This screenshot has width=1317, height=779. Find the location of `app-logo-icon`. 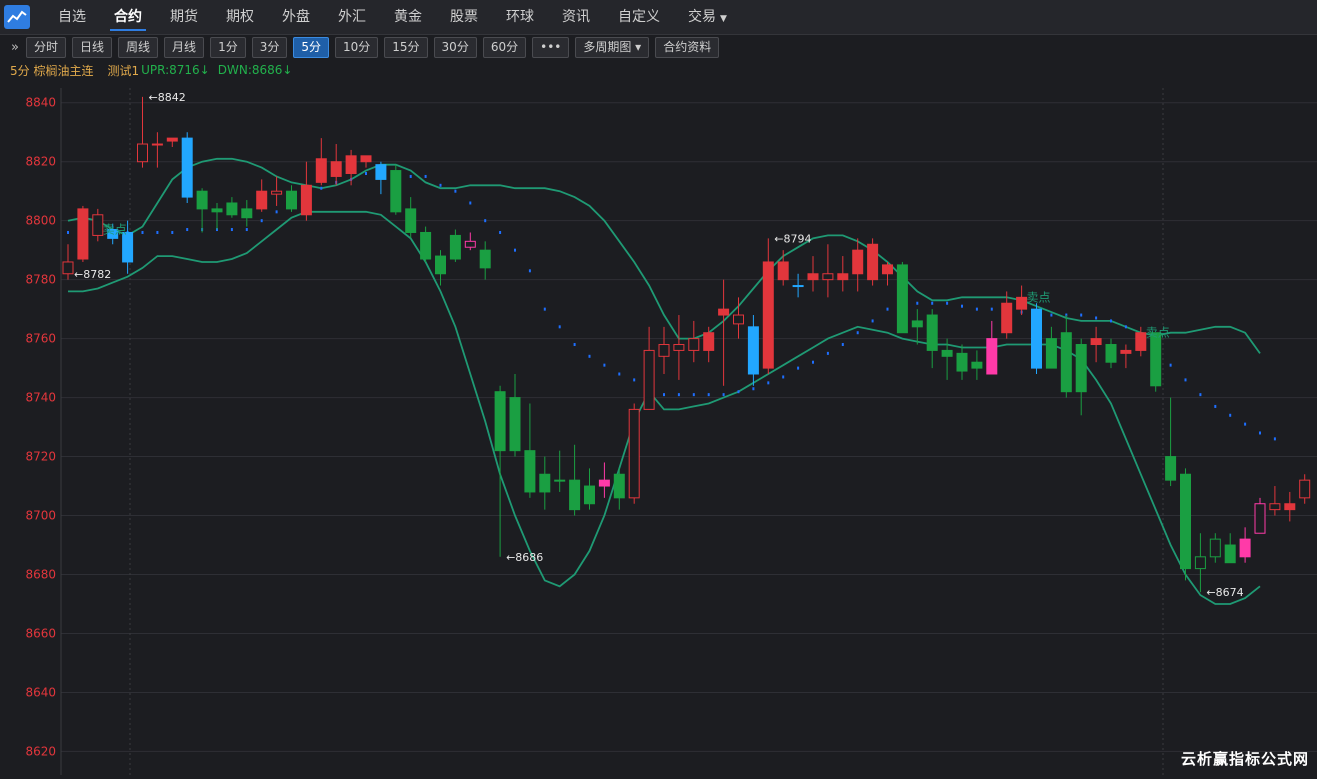

app-logo-icon is located at coordinates (17, 17).